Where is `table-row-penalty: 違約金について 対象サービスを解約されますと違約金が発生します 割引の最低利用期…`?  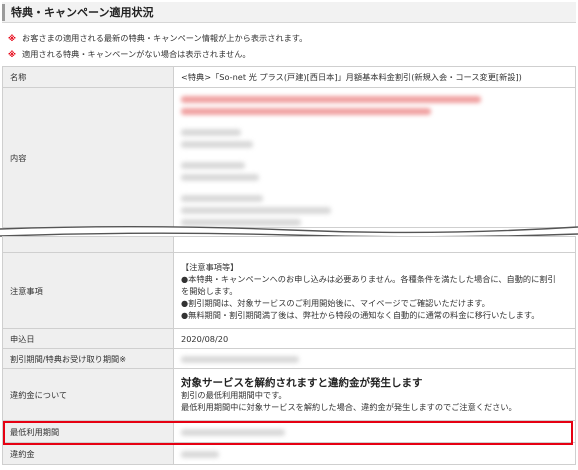 table-row-penalty: 違約金について 対象サービスを解約されますと違約金が発生します 割引の最低利用期… is located at coordinates (289, 394).